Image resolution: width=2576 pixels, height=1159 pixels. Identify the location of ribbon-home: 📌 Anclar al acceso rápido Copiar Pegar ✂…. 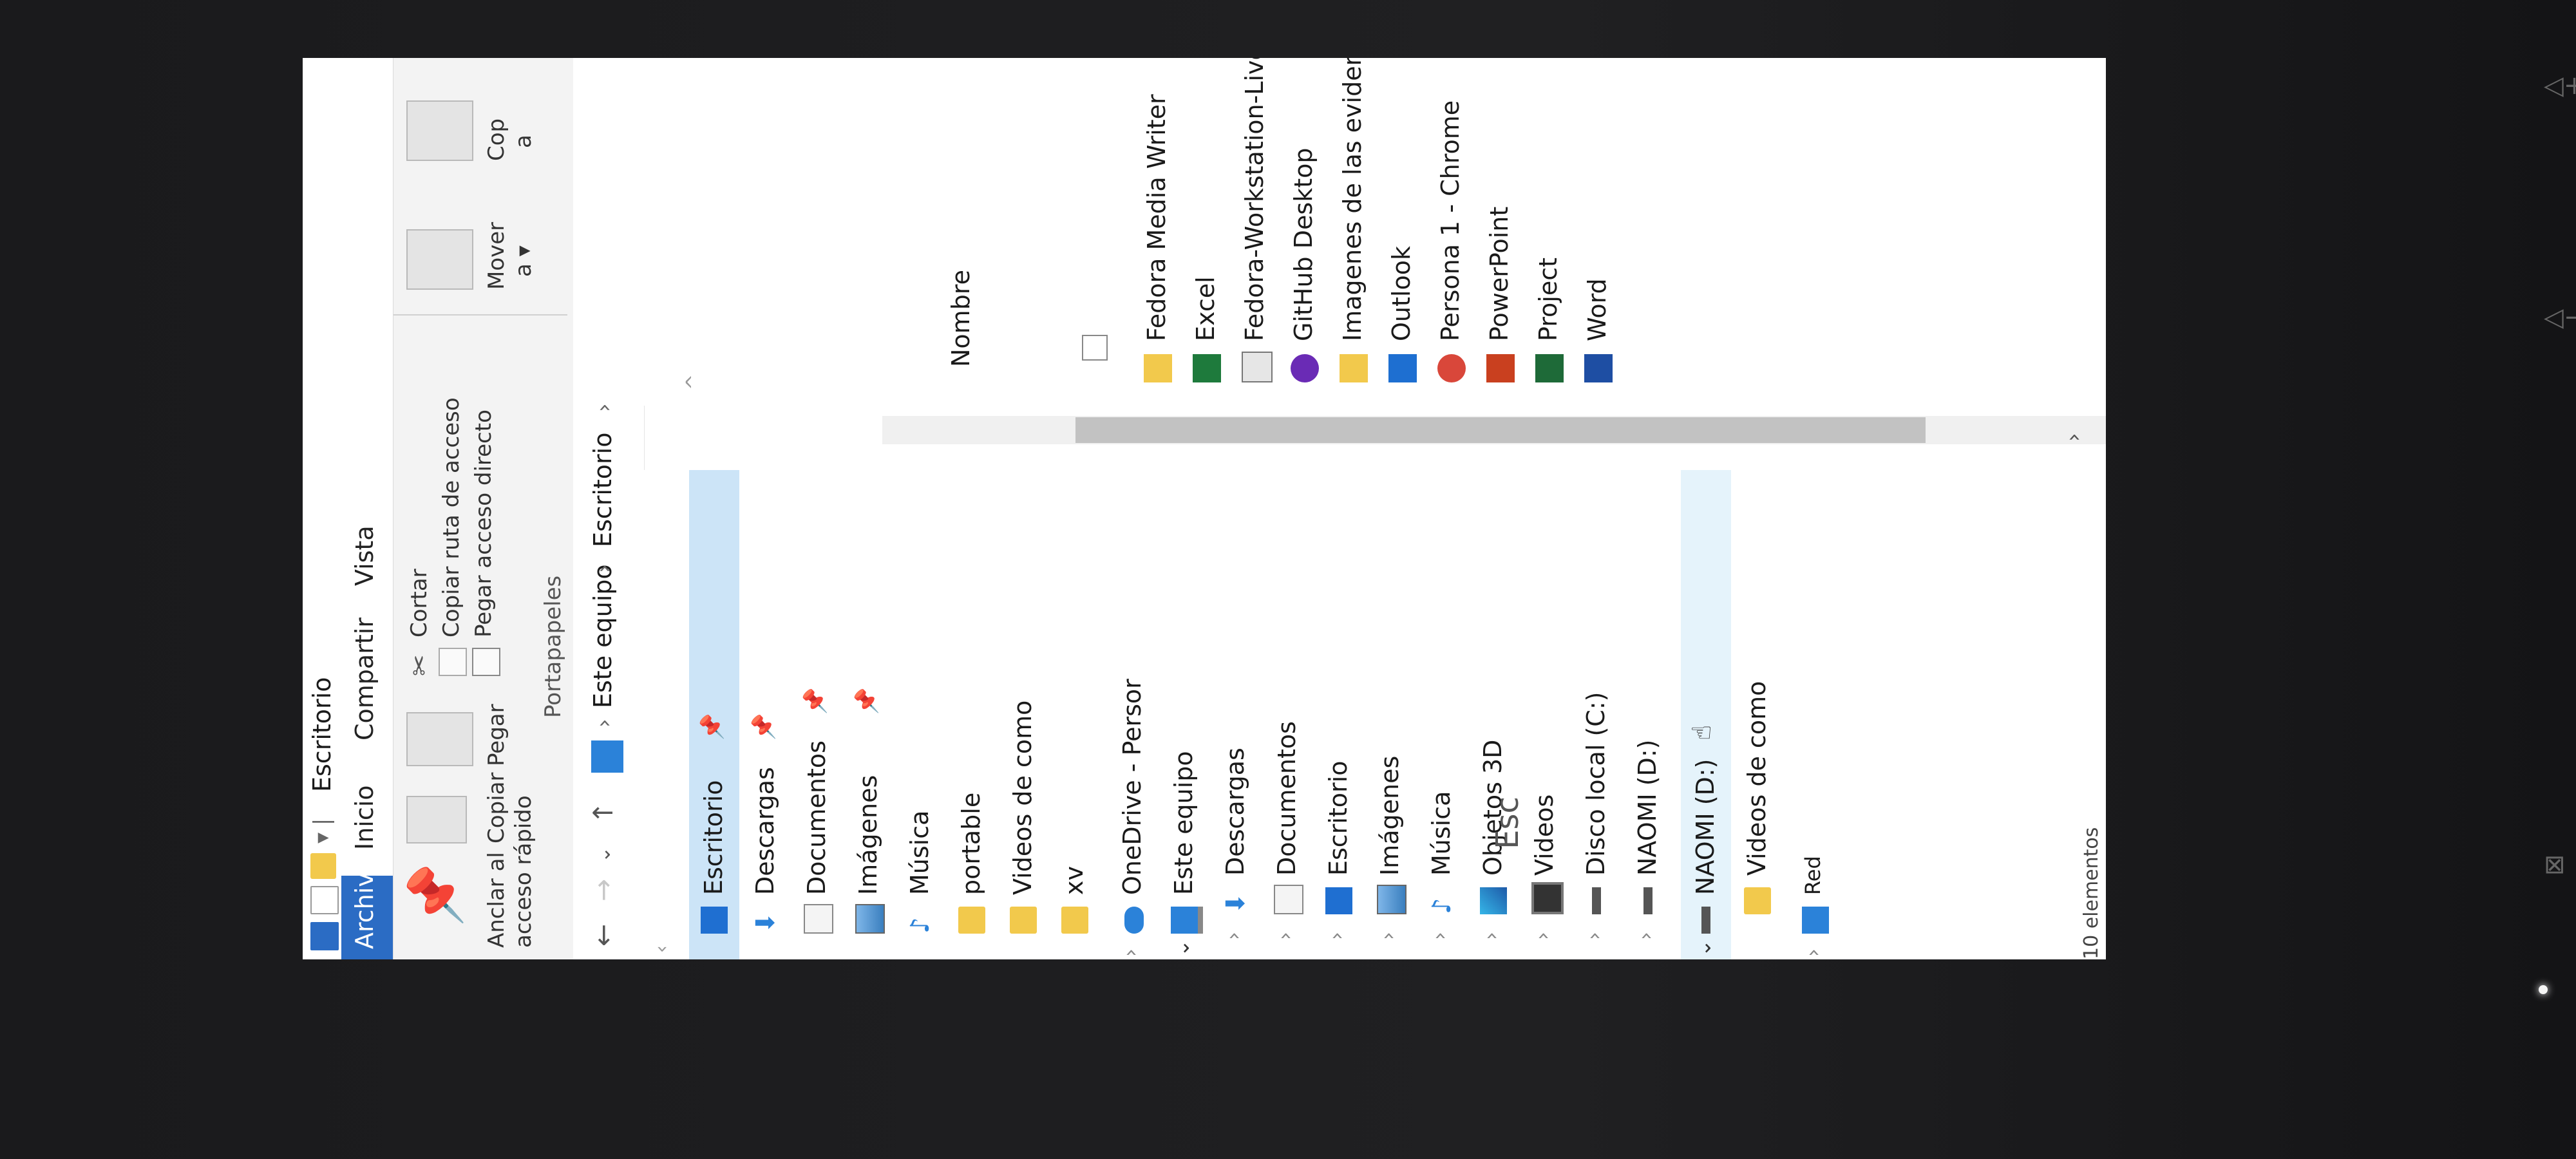
(484, 508).